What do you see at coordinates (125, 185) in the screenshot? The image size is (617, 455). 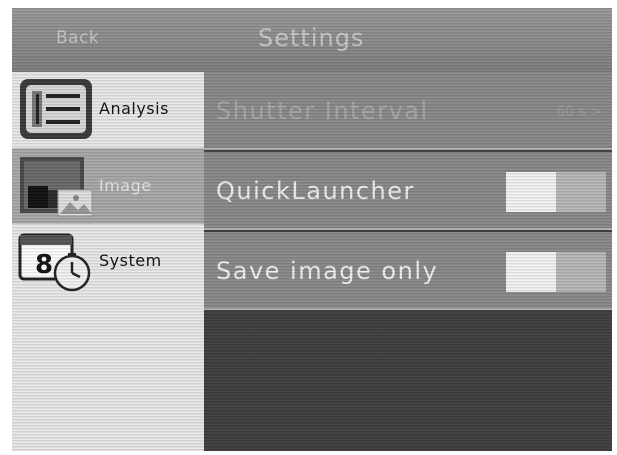 I see `sidebar-item-label: Image` at bounding box center [125, 185].